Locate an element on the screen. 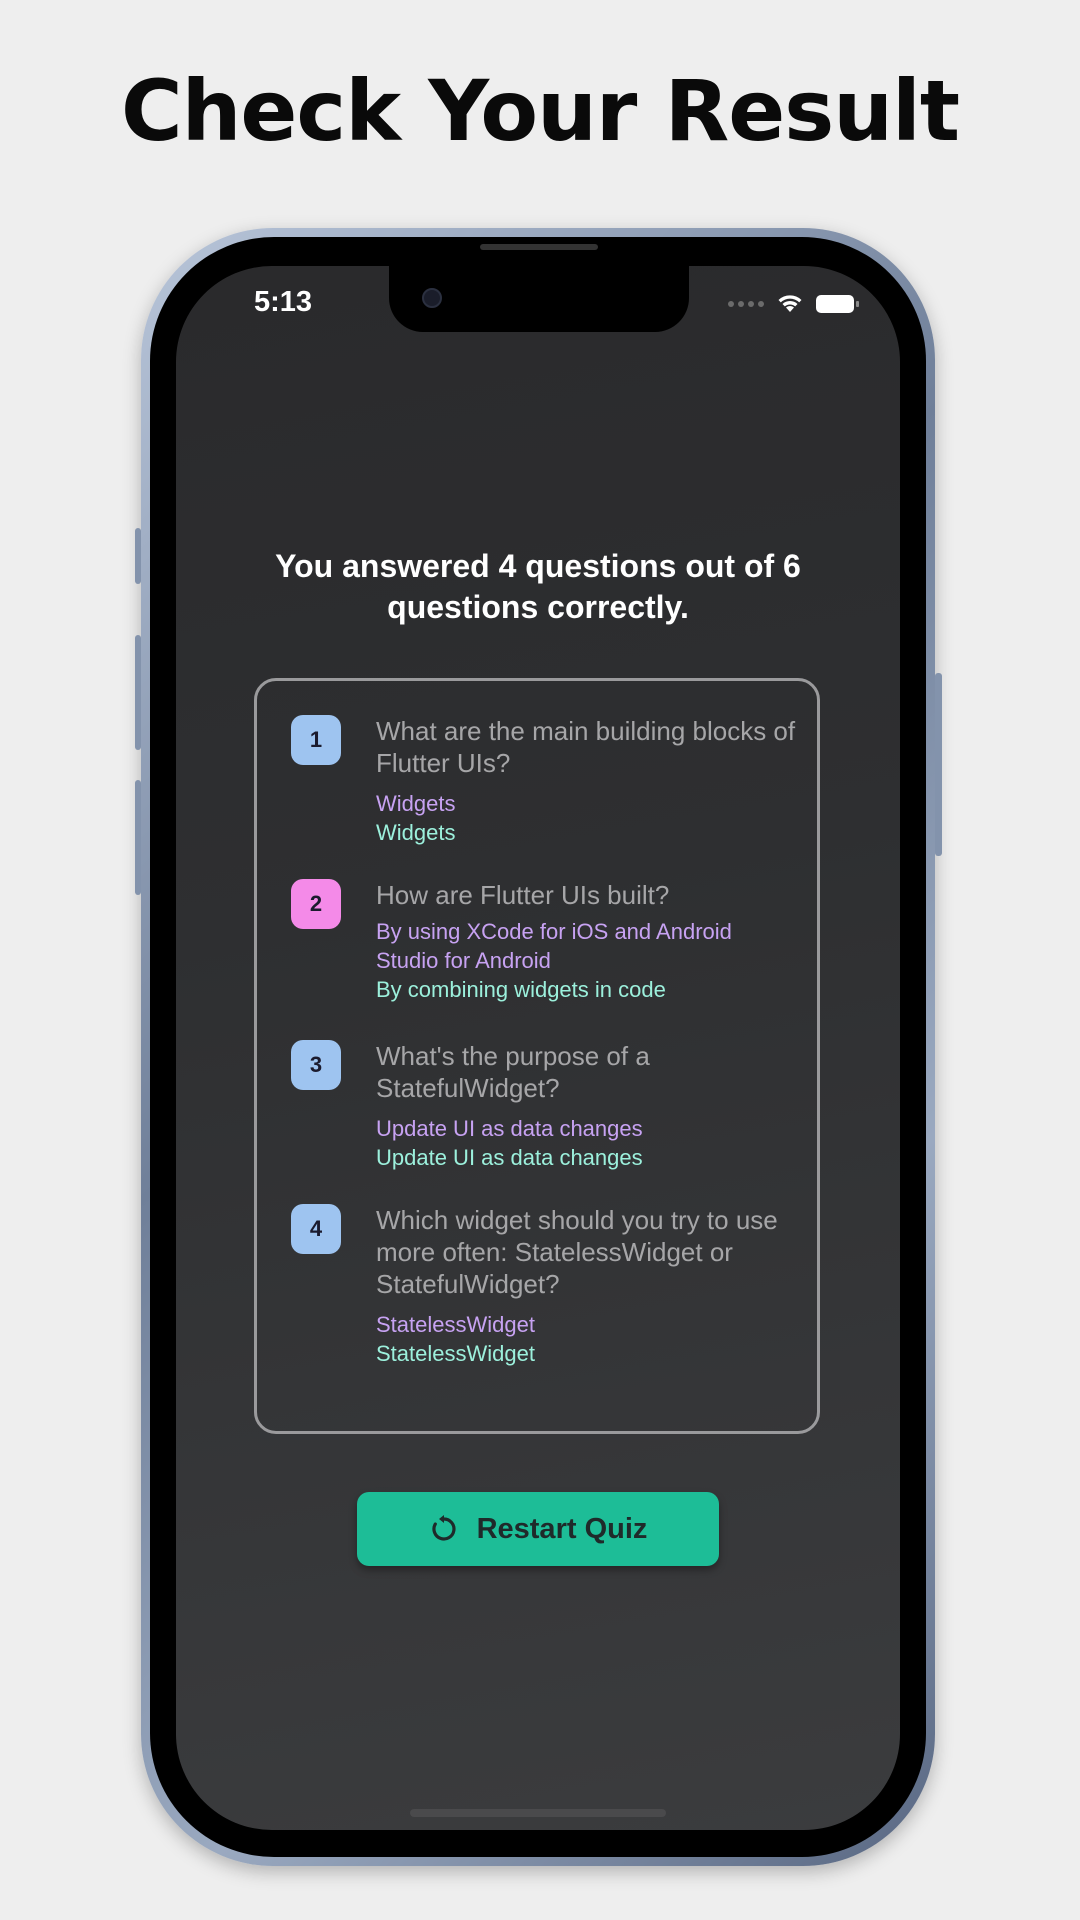 This screenshot has height=1920, width=1080. correct-answer: StatelessWidget is located at coordinates (455, 1353).